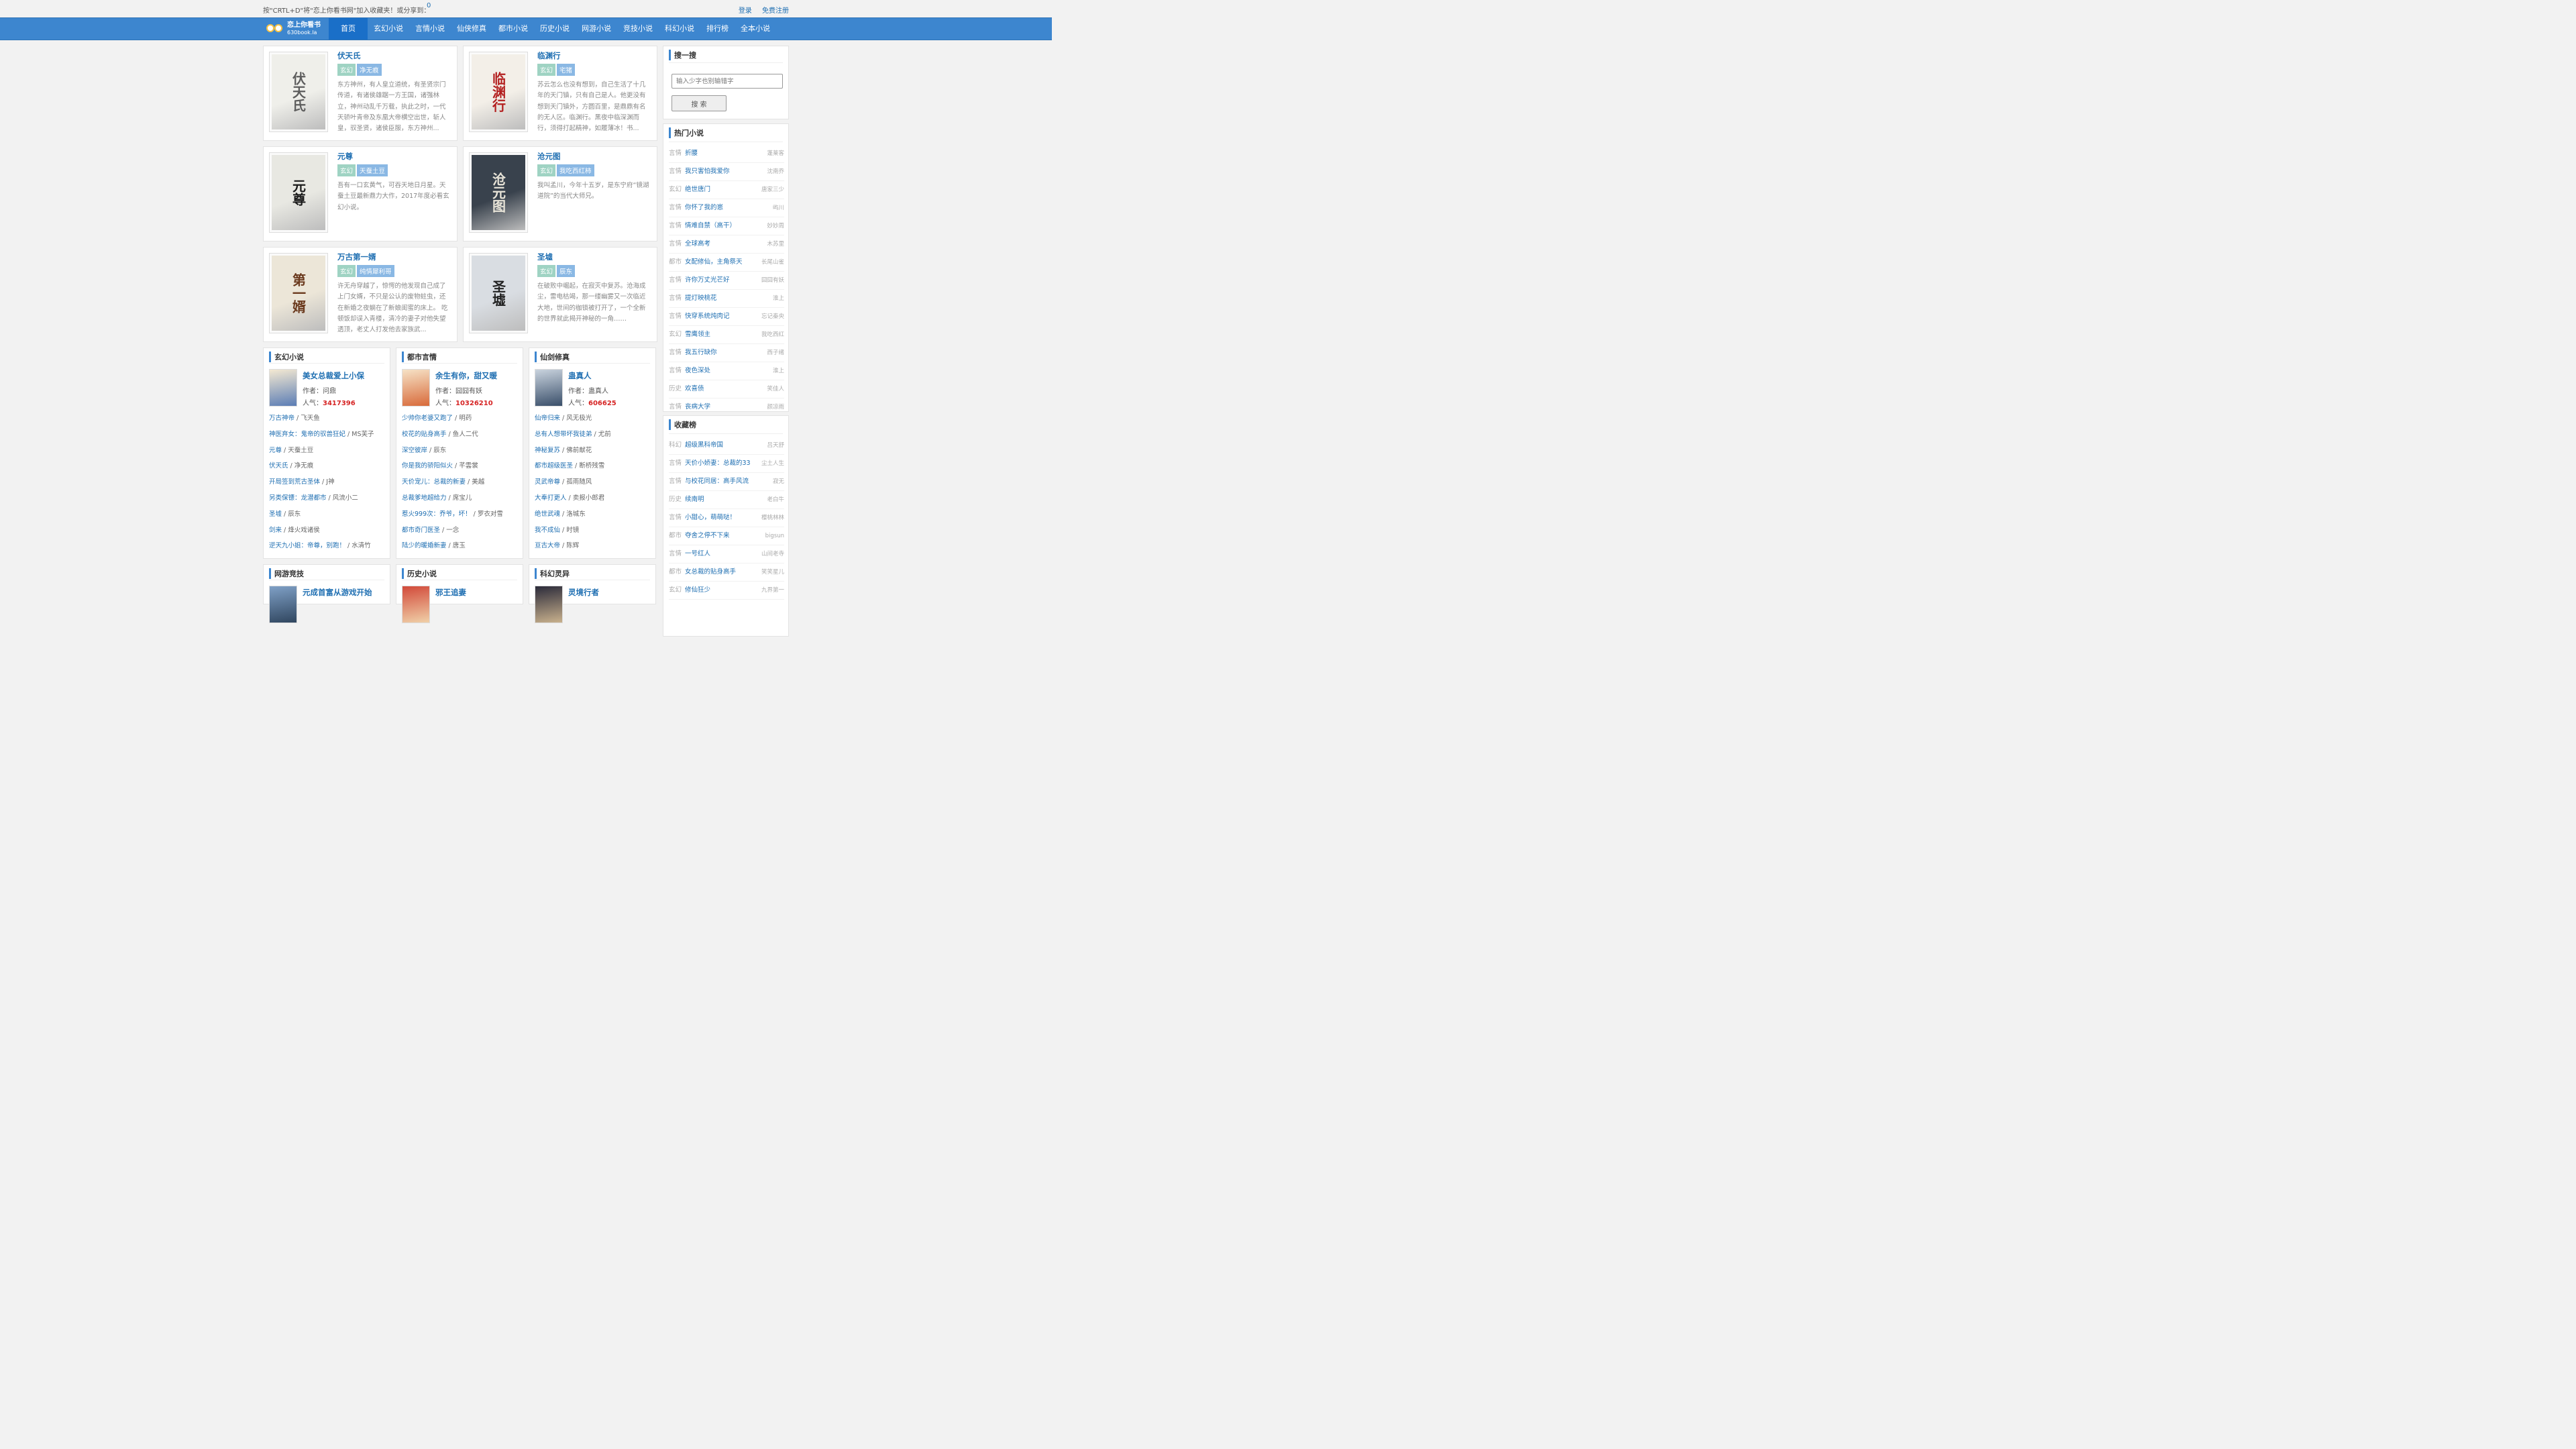  Describe the element at coordinates (345, 156) in the screenshot. I see `book-title: 元尊` at that location.